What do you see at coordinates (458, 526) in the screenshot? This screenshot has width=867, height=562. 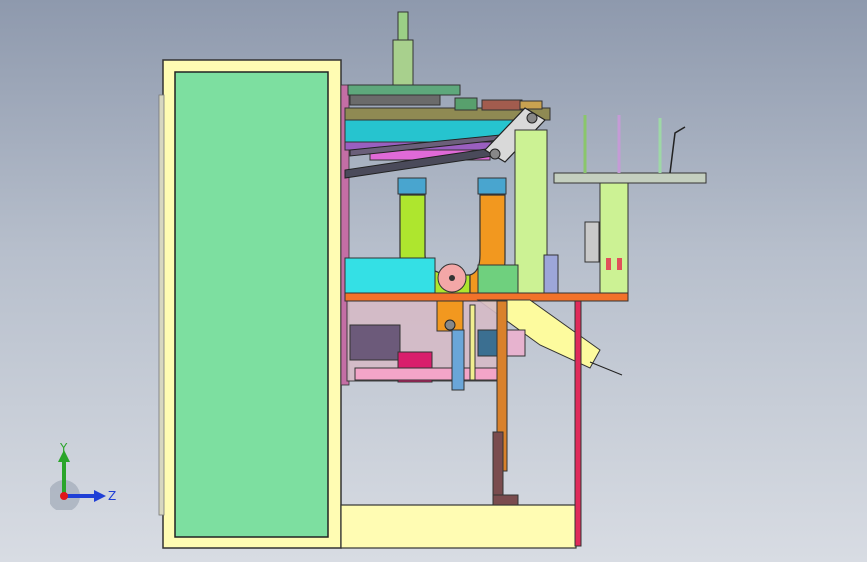 I see `base-plate` at bounding box center [458, 526].